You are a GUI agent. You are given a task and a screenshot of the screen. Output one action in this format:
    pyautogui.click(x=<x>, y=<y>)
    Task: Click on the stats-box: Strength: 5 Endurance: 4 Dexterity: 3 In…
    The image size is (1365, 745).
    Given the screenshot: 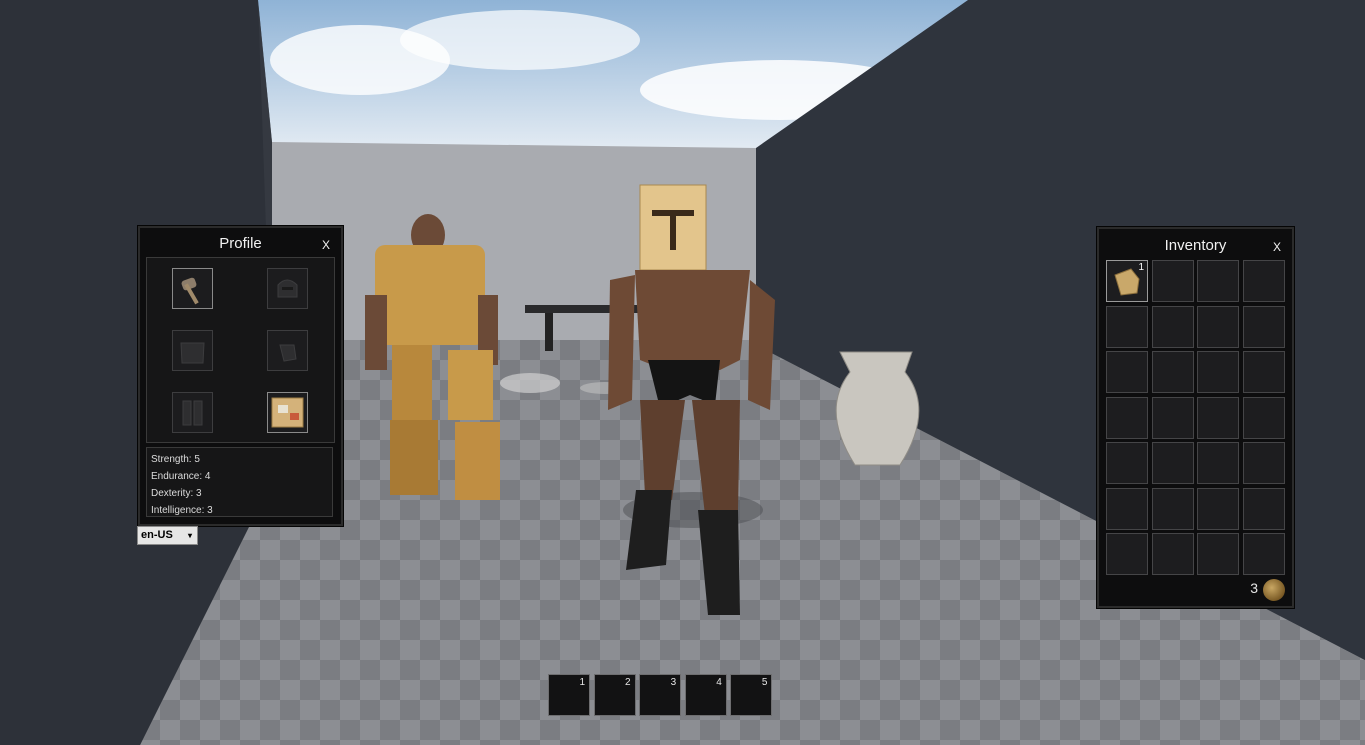 What is the action you would take?
    pyautogui.click(x=239, y=482)
    